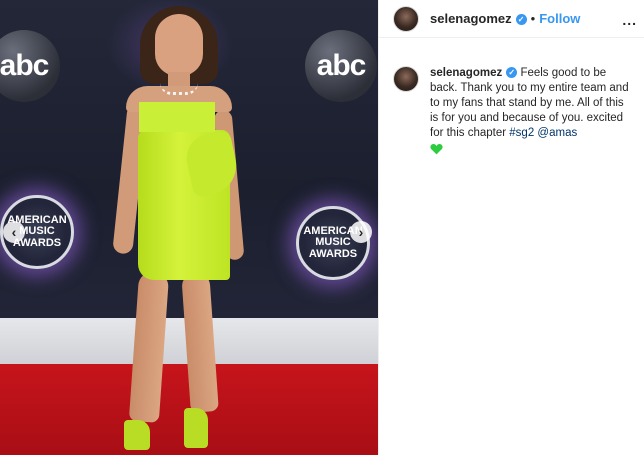  I want to click on ama-logo-line: AWARDS, so click(333, 253).